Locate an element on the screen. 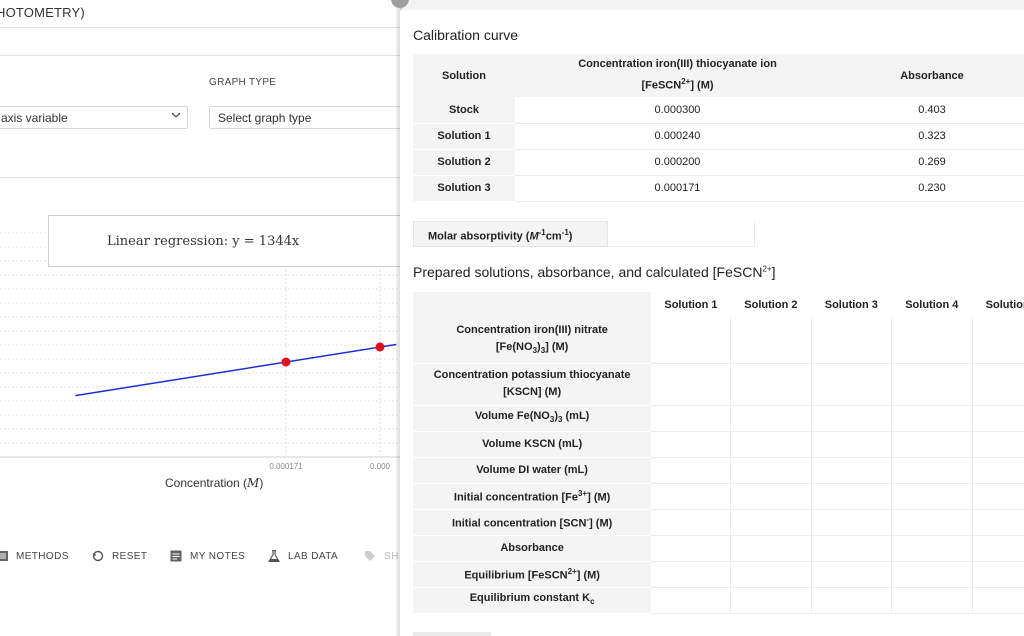 Image resolution: width=1024 pixels, height=636 pixels. table-row: Initial concentration [SCN-] (M) is located at coordinates (718, 522).